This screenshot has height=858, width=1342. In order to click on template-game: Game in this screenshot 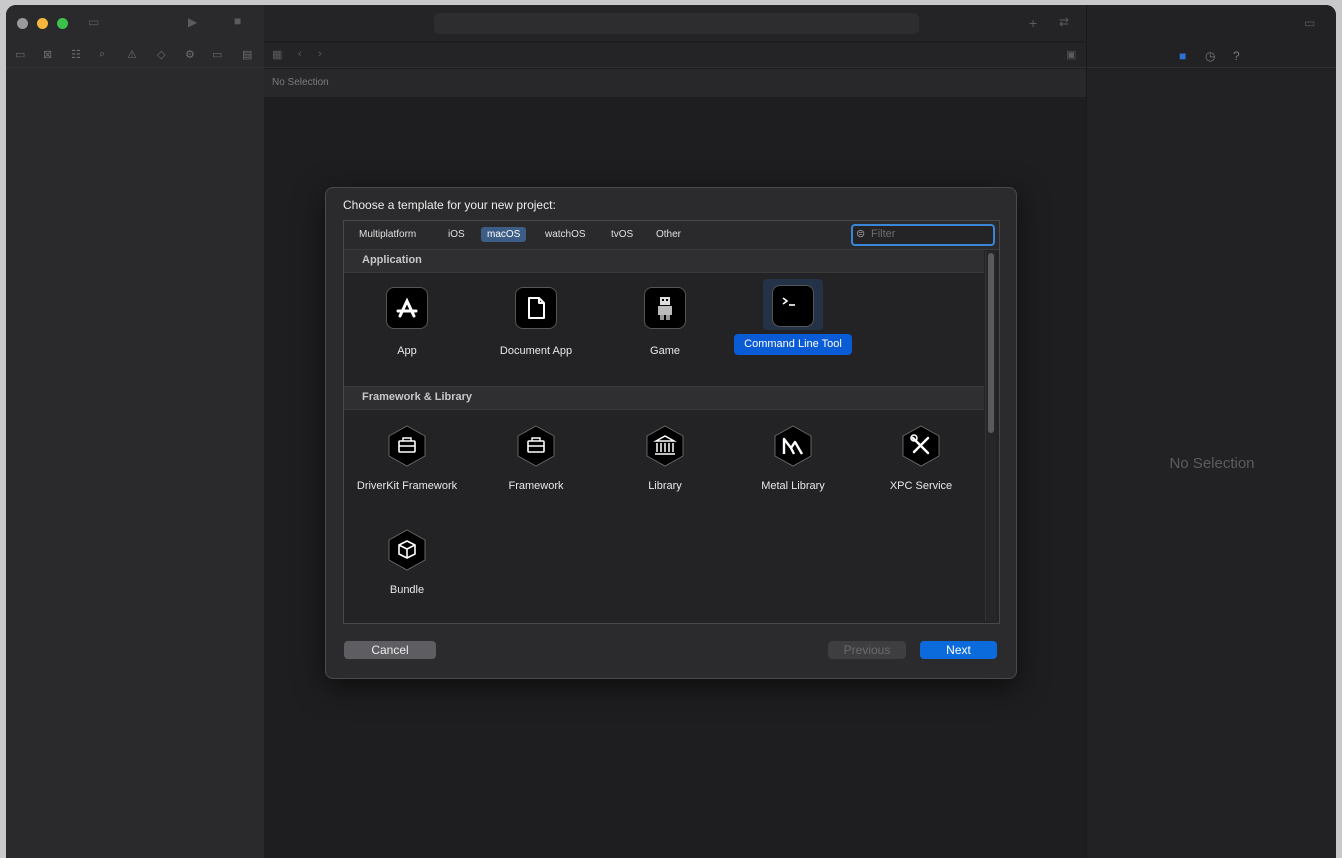, I will do `click(665, 323)`.